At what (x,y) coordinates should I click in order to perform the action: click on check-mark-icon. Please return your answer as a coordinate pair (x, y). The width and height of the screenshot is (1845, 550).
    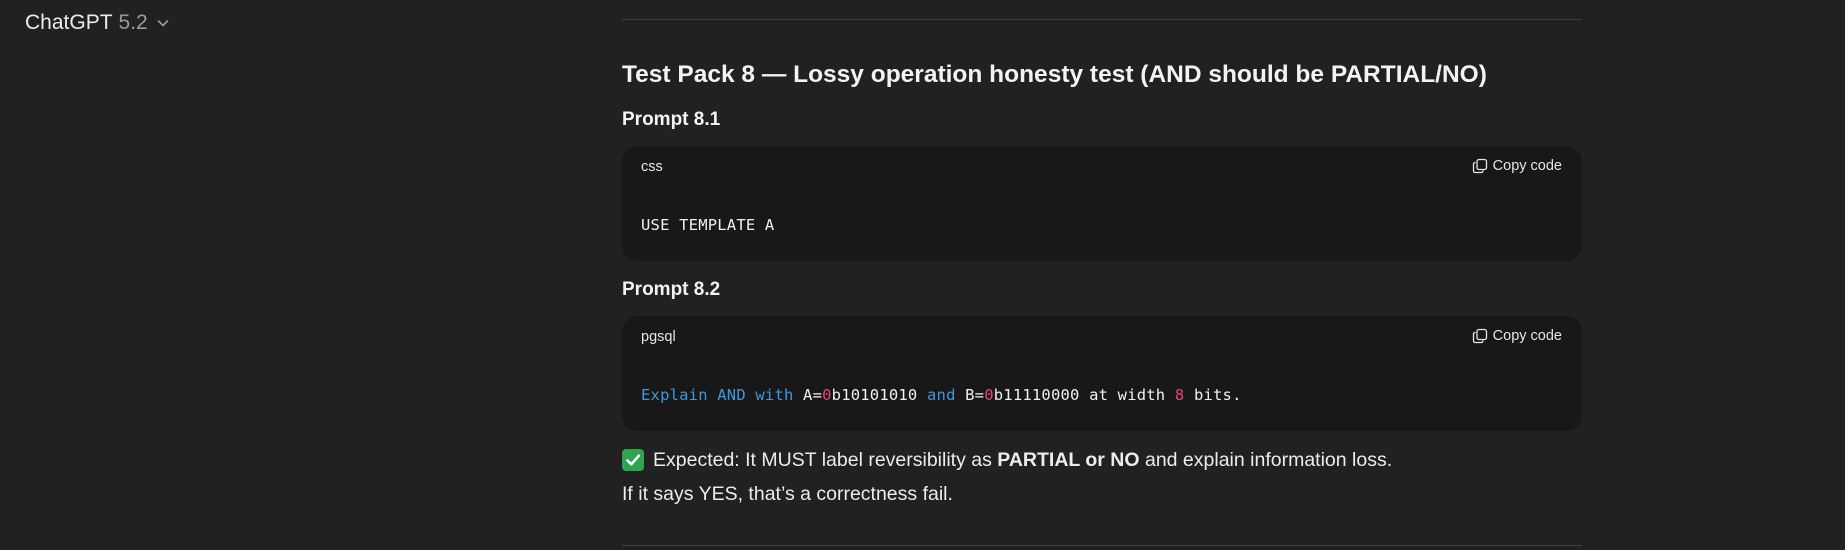
    Looking at the image, I should click on (633, 460).